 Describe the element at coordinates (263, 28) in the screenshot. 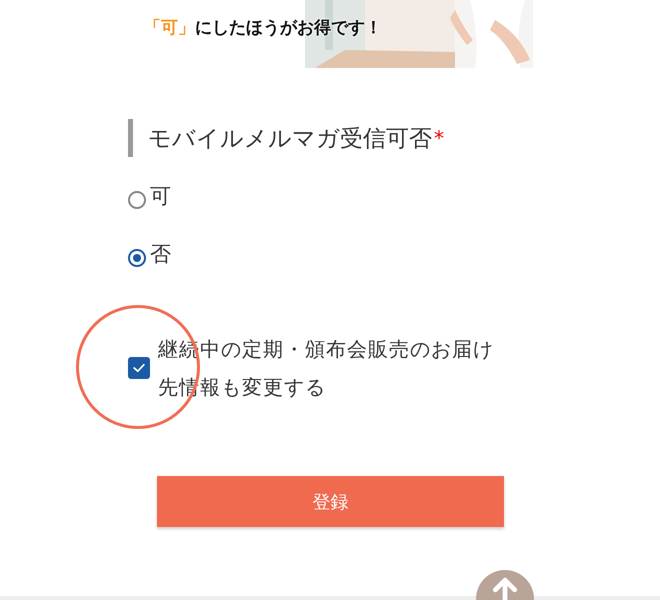

I see `promo-text: 「可」にしたほうがお得です！` at that location.